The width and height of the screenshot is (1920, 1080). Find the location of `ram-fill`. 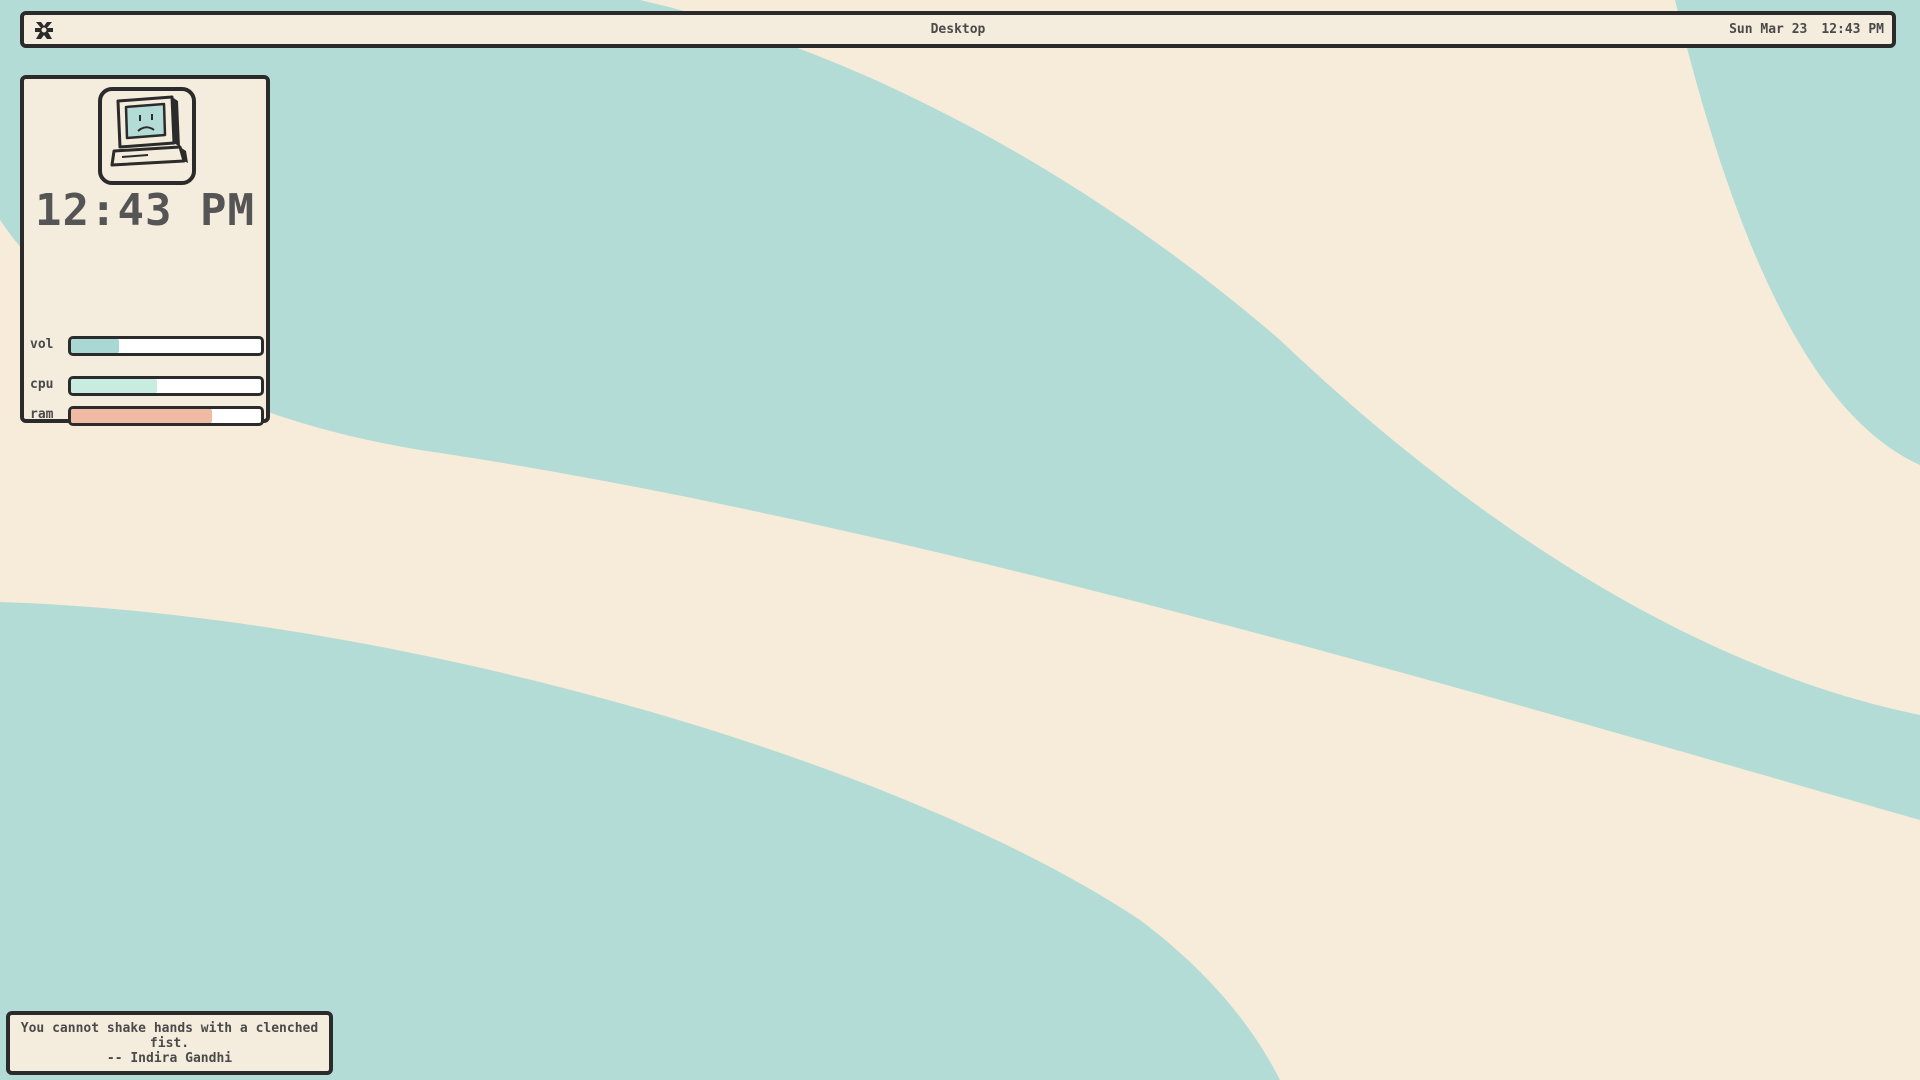

ram-fill is located at coordinates (141, 416).